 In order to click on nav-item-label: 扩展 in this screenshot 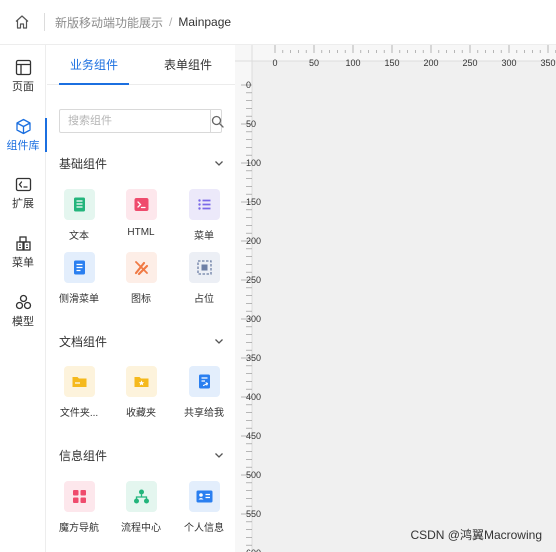, I will do `click(23, 203)`.